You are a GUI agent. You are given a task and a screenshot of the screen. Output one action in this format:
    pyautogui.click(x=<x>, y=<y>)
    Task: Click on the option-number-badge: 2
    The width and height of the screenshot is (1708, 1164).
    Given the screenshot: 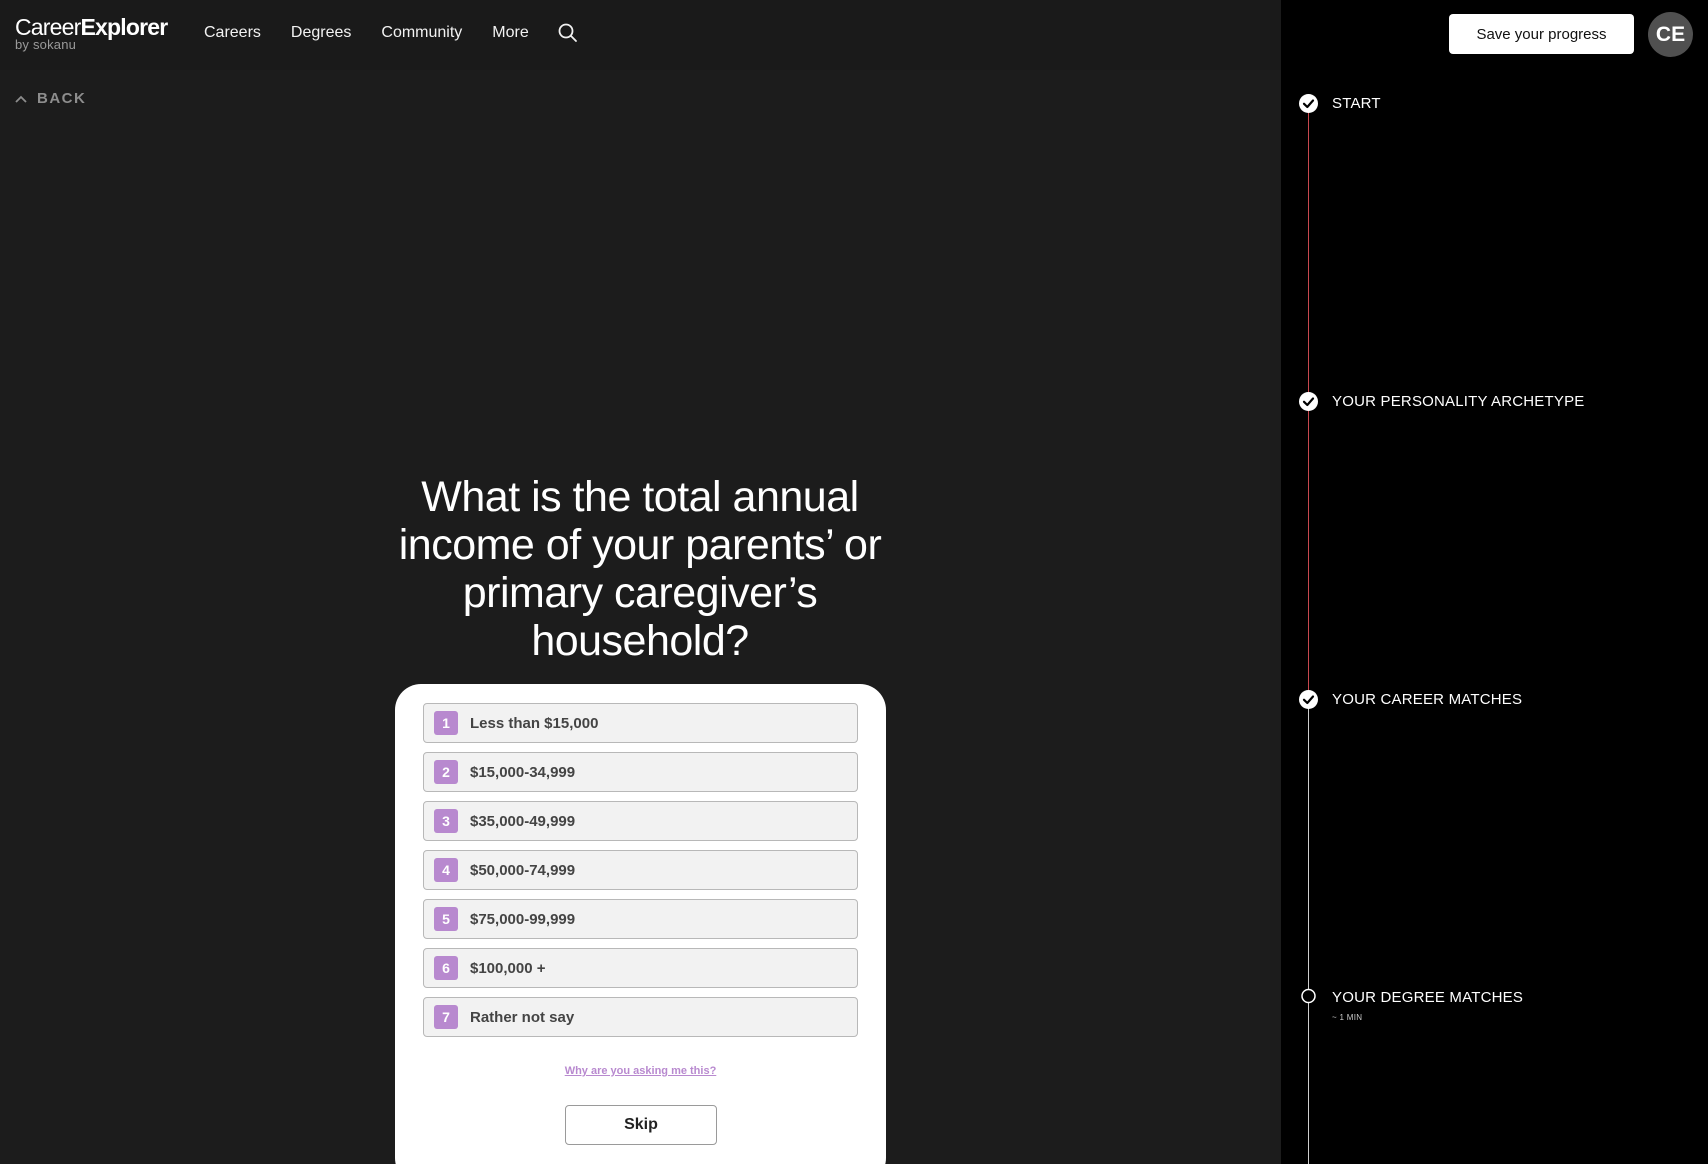 What is the action you would take?
    pyautogui.click(x=446, y=772)
    